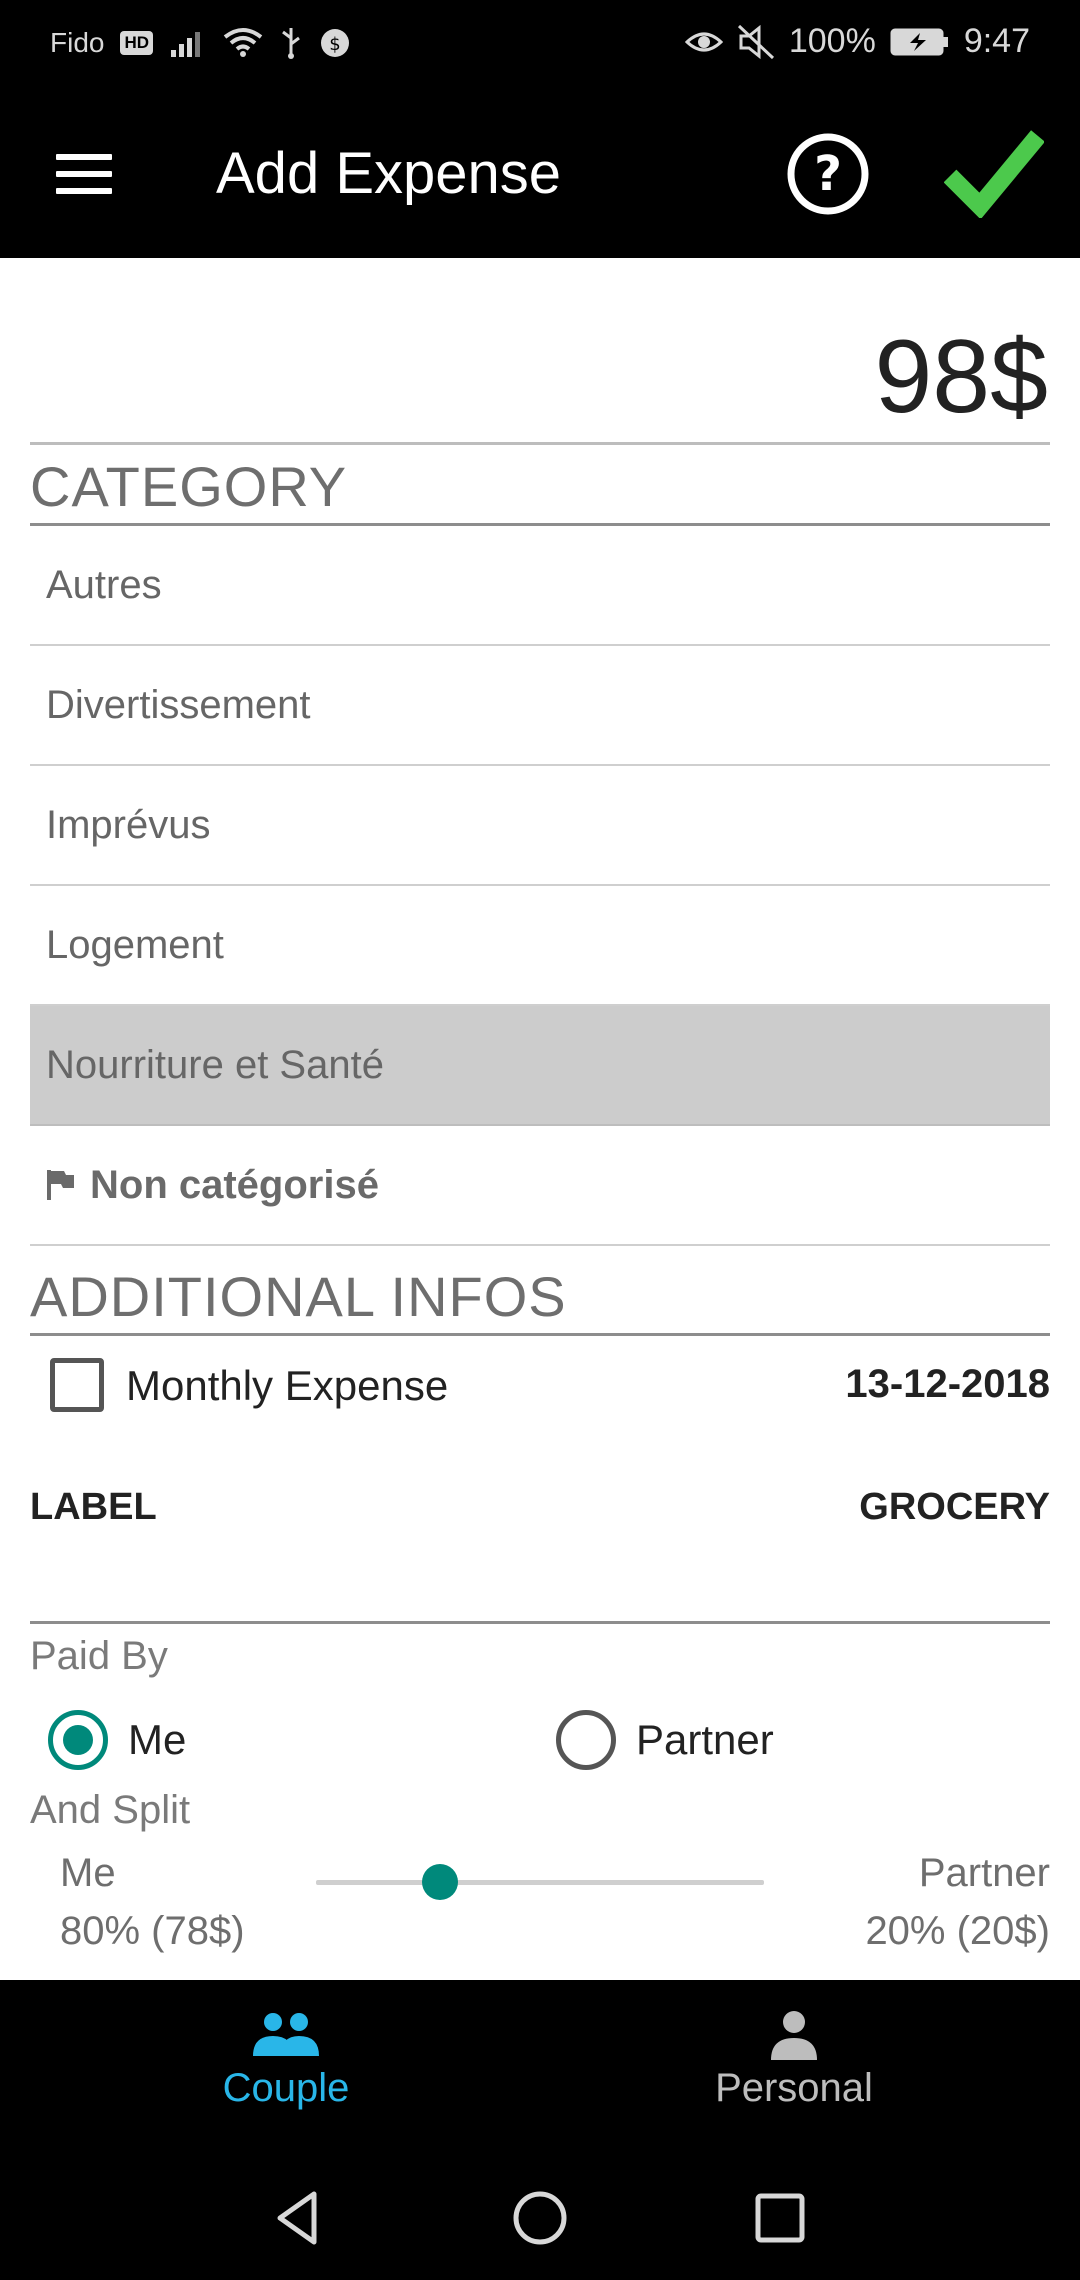  Describe the element at coordinates (832, 41) in the screenshot. I see `battery-percent: 100%` at that location.